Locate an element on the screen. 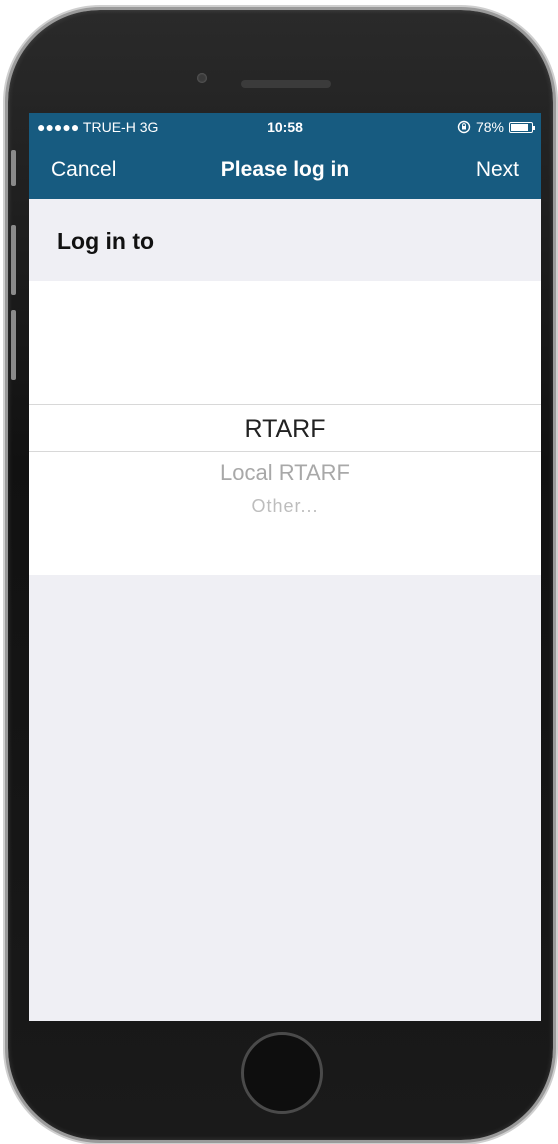  navigation-bar: Cancel Please log in Next is located at coordinates (285, 171).